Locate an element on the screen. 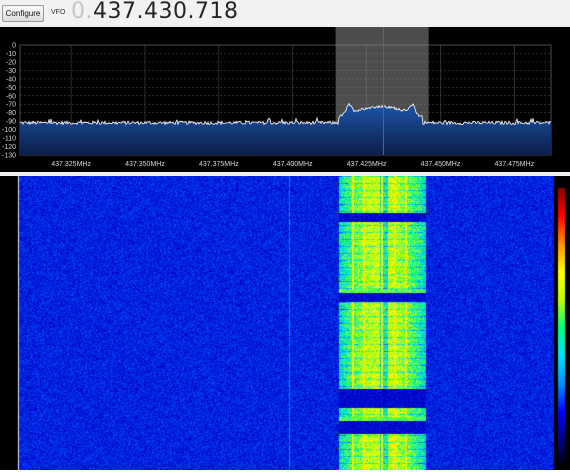  configure-button: Configure is located at coordinates (23, 13).